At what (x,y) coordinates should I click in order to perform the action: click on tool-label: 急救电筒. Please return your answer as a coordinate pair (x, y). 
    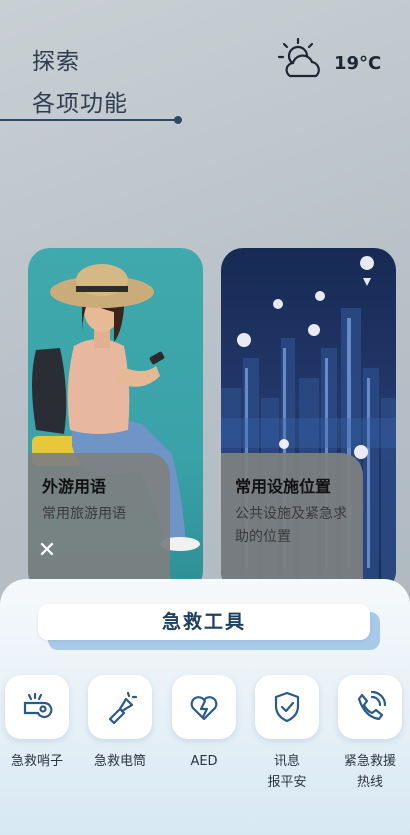
    Looking at the image, I should click on (119, 761).